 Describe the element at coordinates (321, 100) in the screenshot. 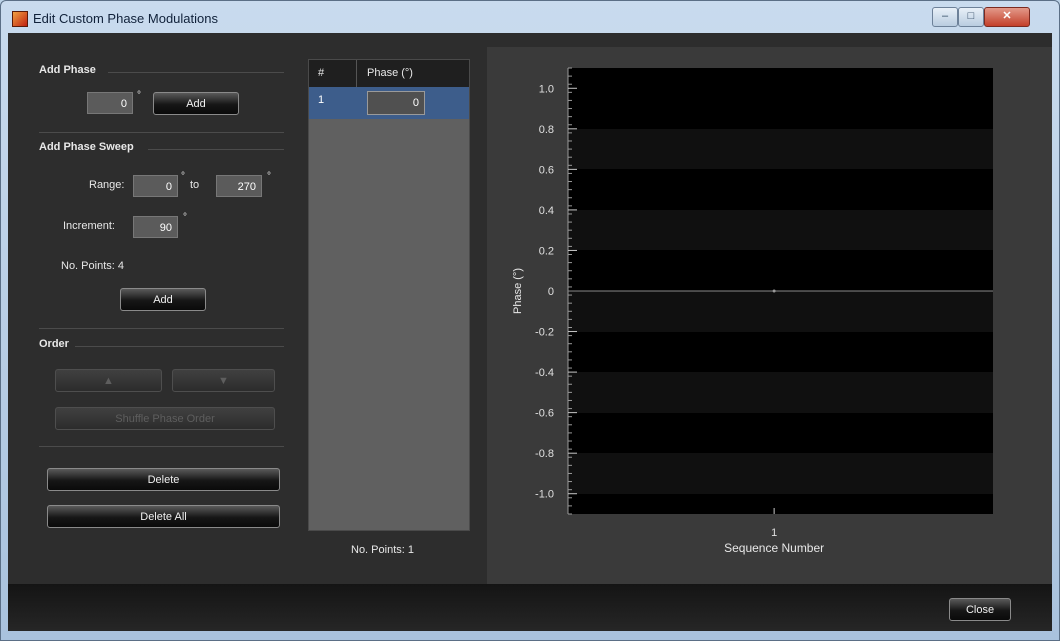

I see `row-index: 1` at that location.